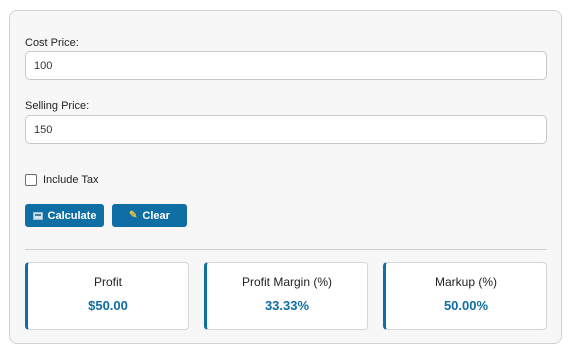 The image size is (571, 356). I want to click on result-value: $50.00, so click(108, 305).